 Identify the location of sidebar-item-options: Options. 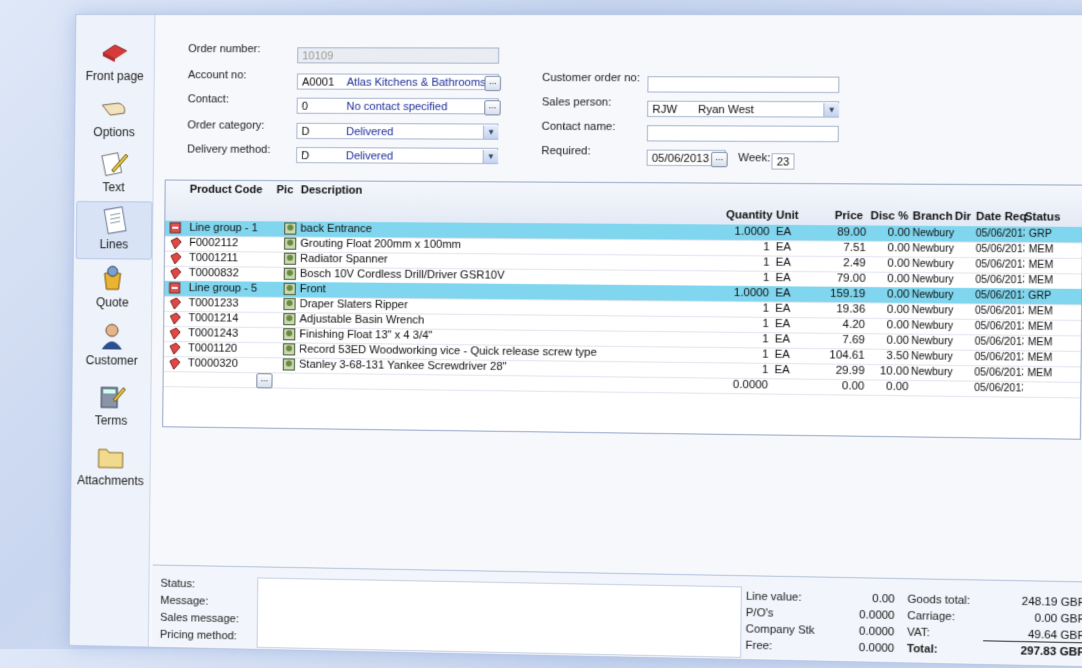
(114, 116).